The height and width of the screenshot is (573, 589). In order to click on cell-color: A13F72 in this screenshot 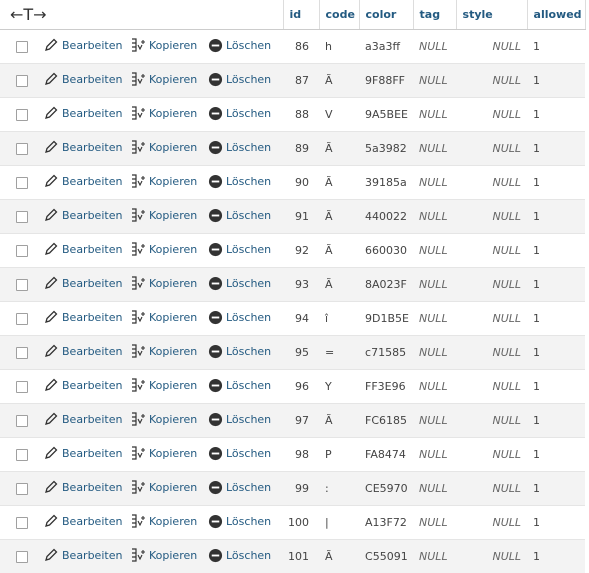, I will do `click(386, 523)`.